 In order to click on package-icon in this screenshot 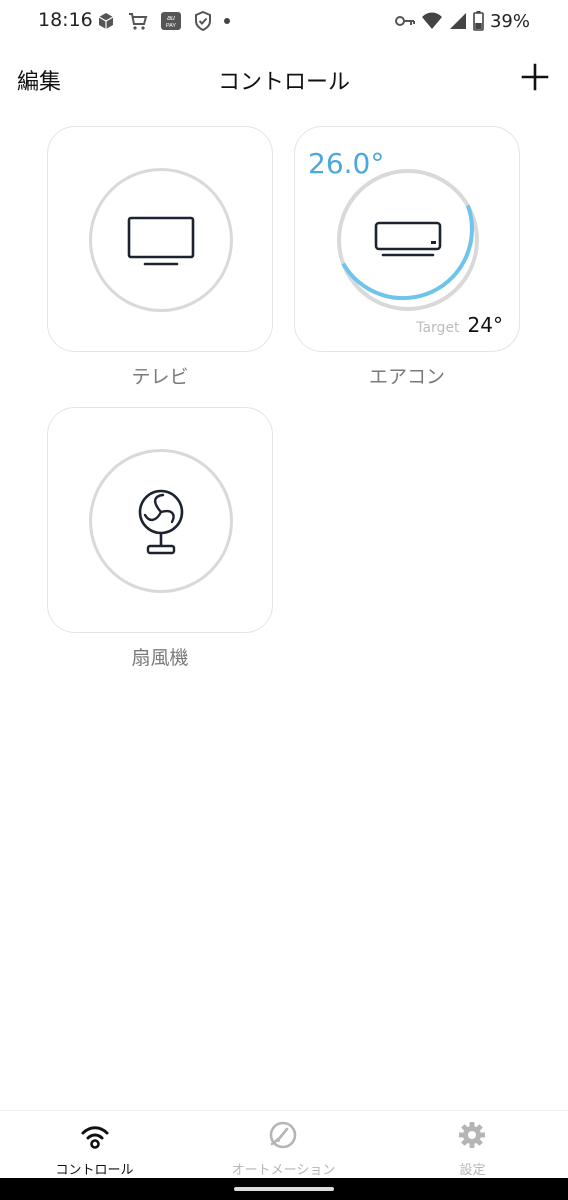, I will do `click(106, 21)`.